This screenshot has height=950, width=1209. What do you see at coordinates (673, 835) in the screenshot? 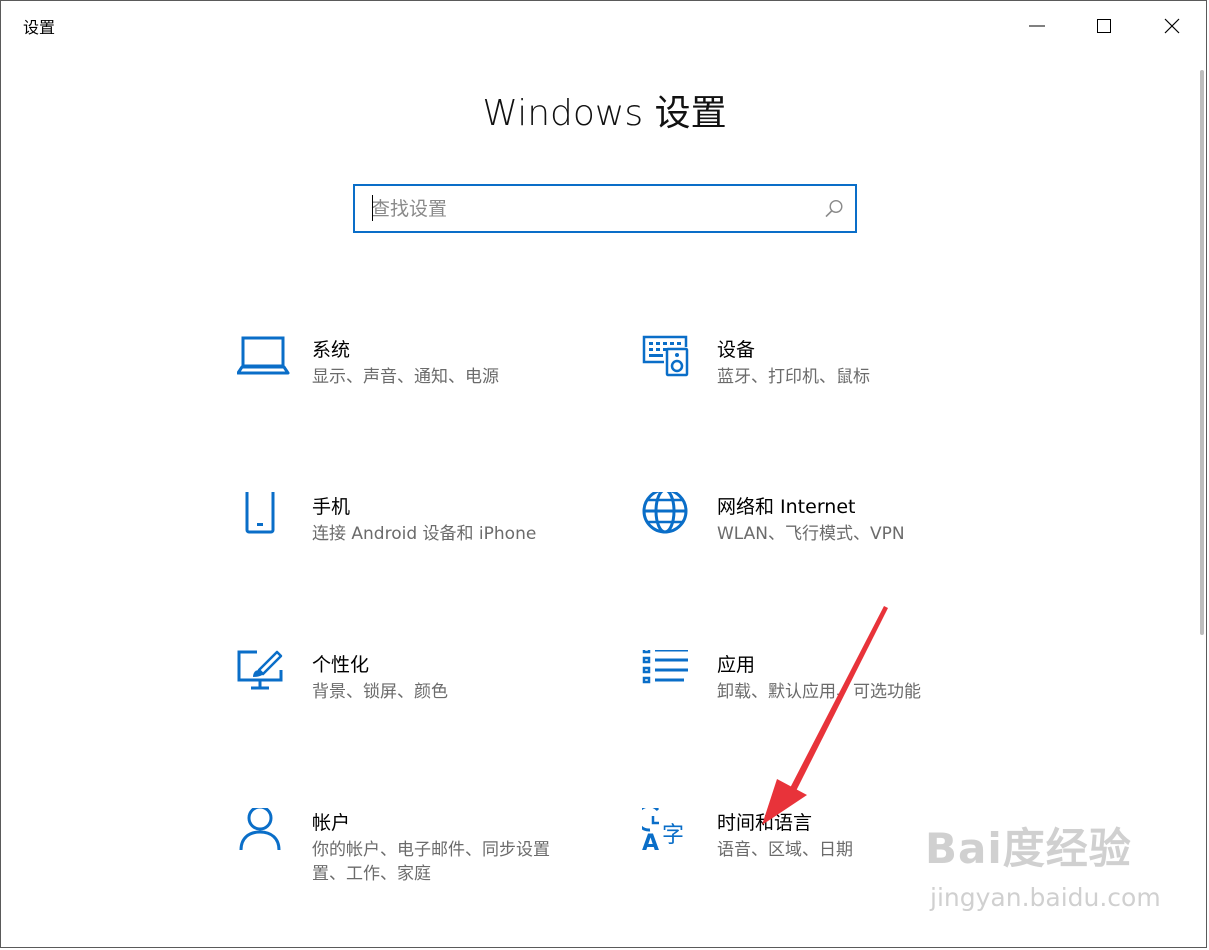
I see `svg-text: 字` at bounding box center [673, 835].